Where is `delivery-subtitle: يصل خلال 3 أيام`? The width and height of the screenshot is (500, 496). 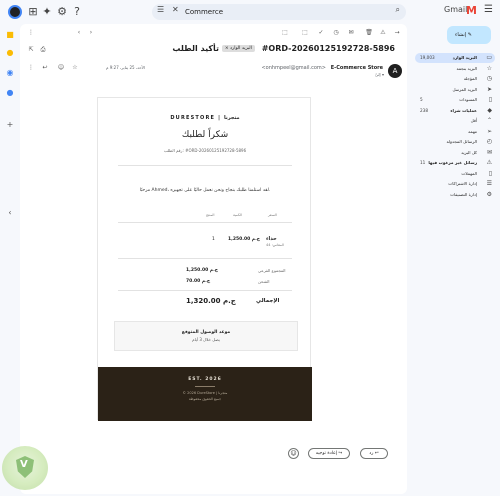 delivery-subtitle: يصل خلال 3 أيام is located at coordinates (206, 339).